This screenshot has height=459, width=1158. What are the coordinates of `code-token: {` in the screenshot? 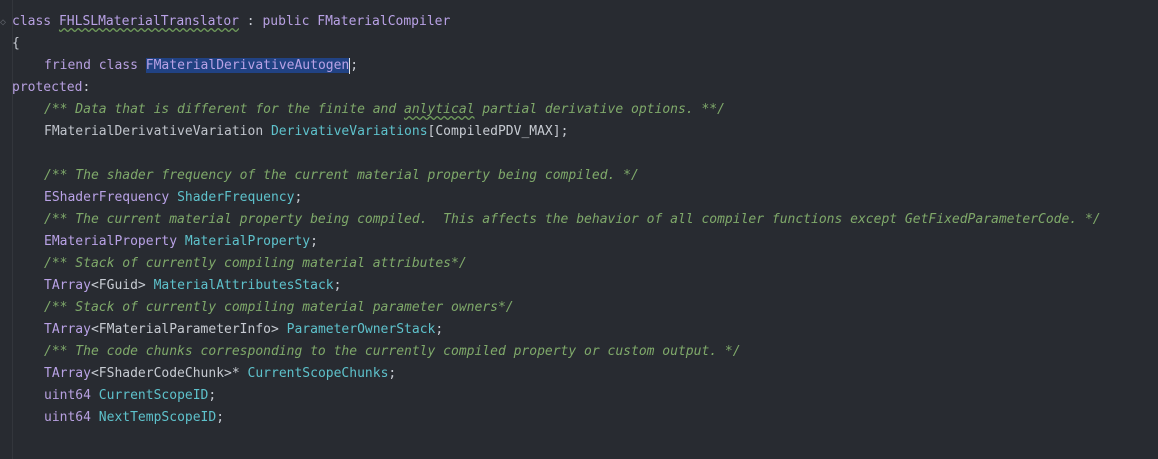 It's located at (16, 43).